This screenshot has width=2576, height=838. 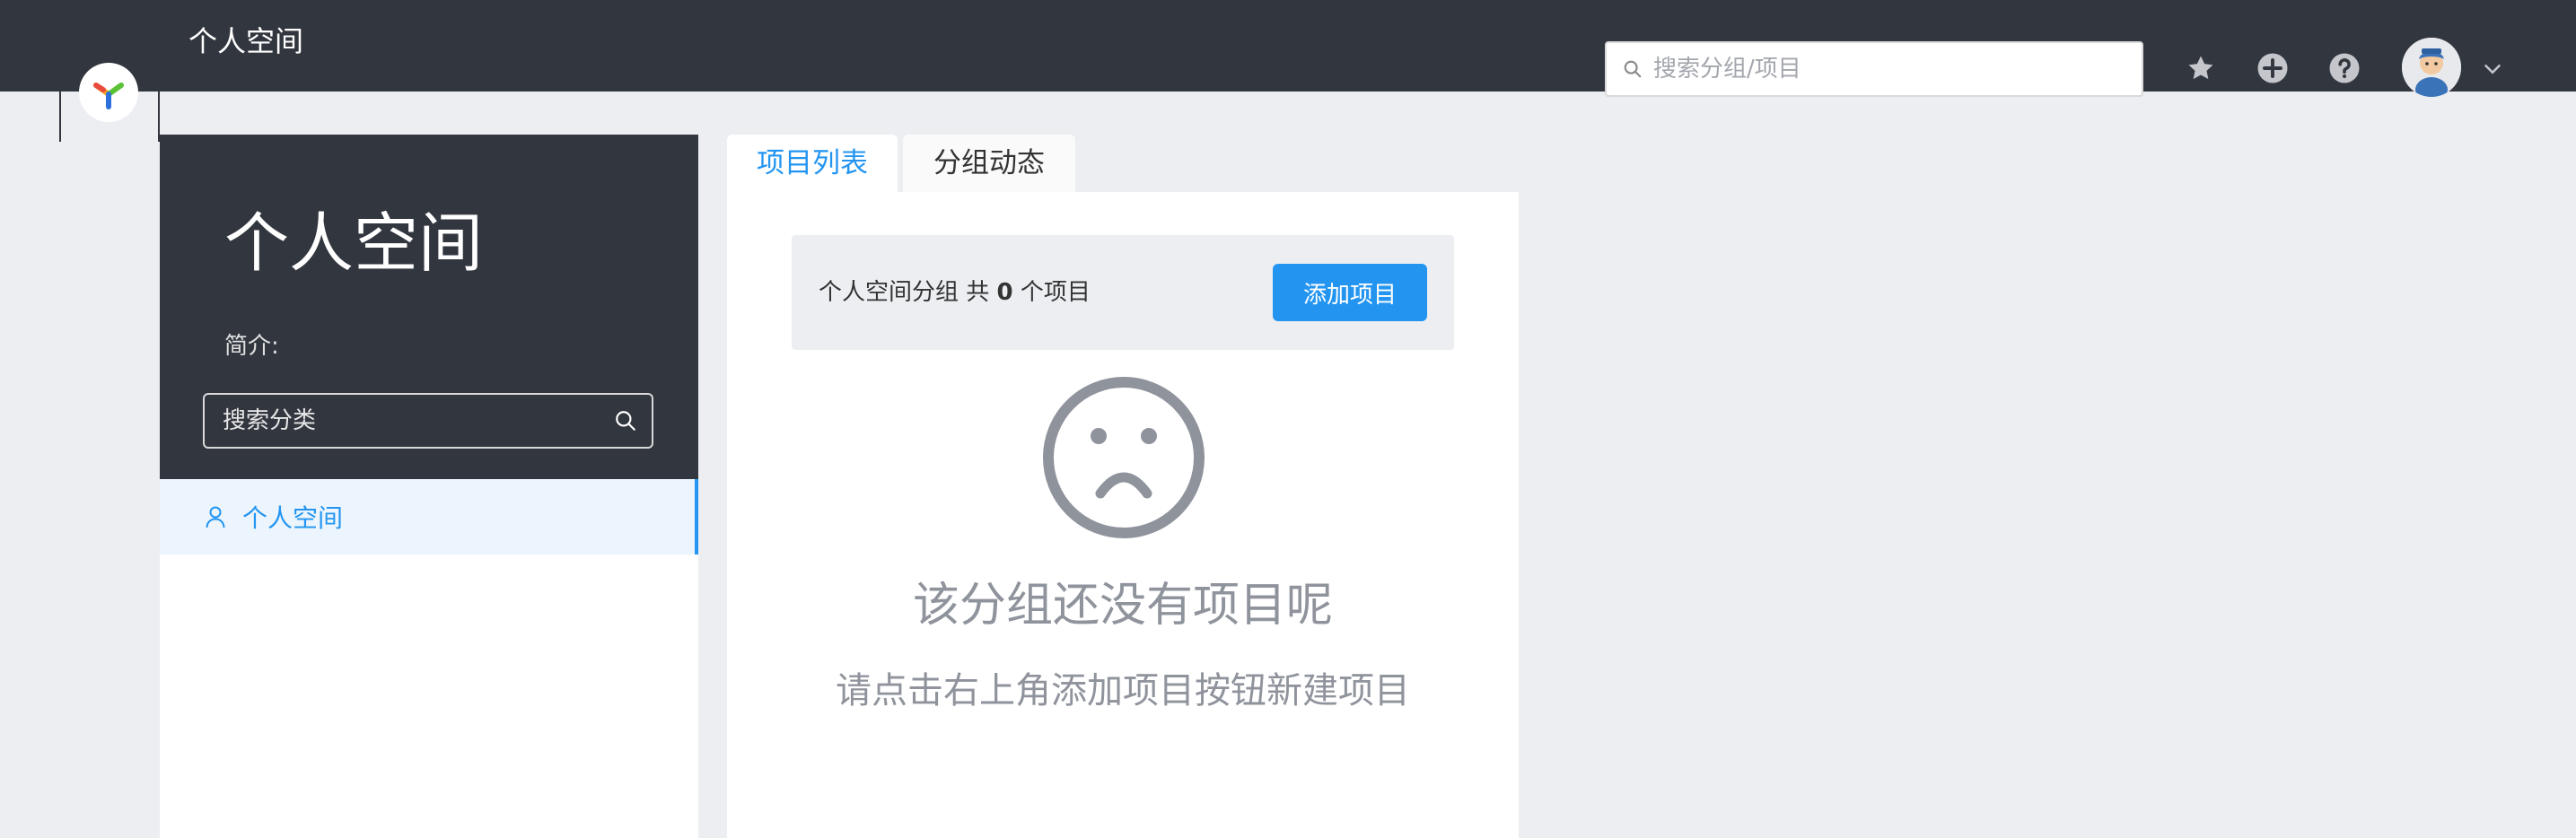 I want to click on sidebar-item-label: 个人空间, so click(x=293, y=518).